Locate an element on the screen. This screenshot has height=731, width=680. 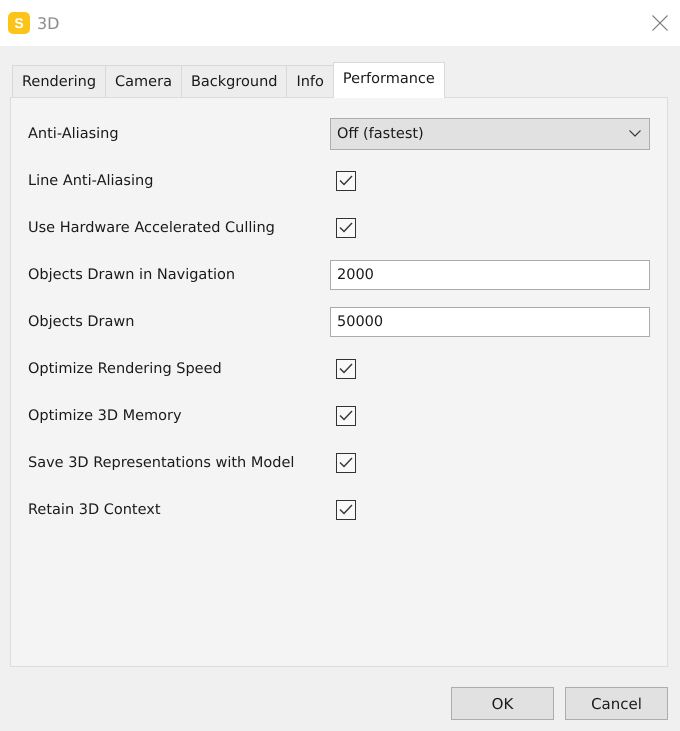
setting-label: Save 3D Representations with Model is located at coordinates (162, 462).